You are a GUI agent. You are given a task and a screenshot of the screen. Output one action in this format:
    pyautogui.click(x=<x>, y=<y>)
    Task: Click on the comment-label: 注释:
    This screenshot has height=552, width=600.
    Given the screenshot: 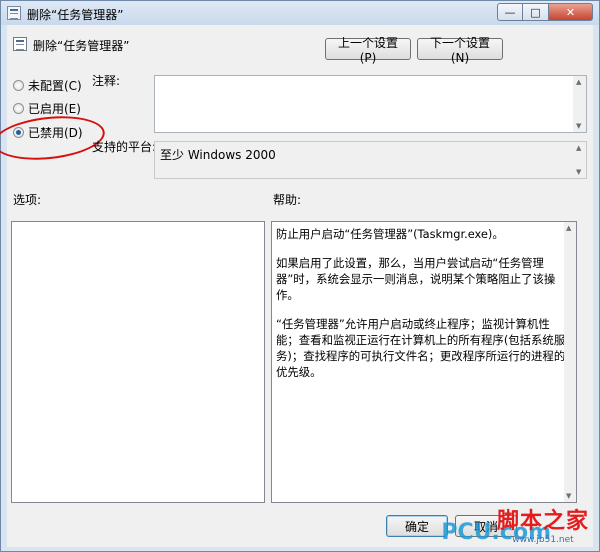 What is the action you would take?
    pyautogui.click(x=106, y=81)
    